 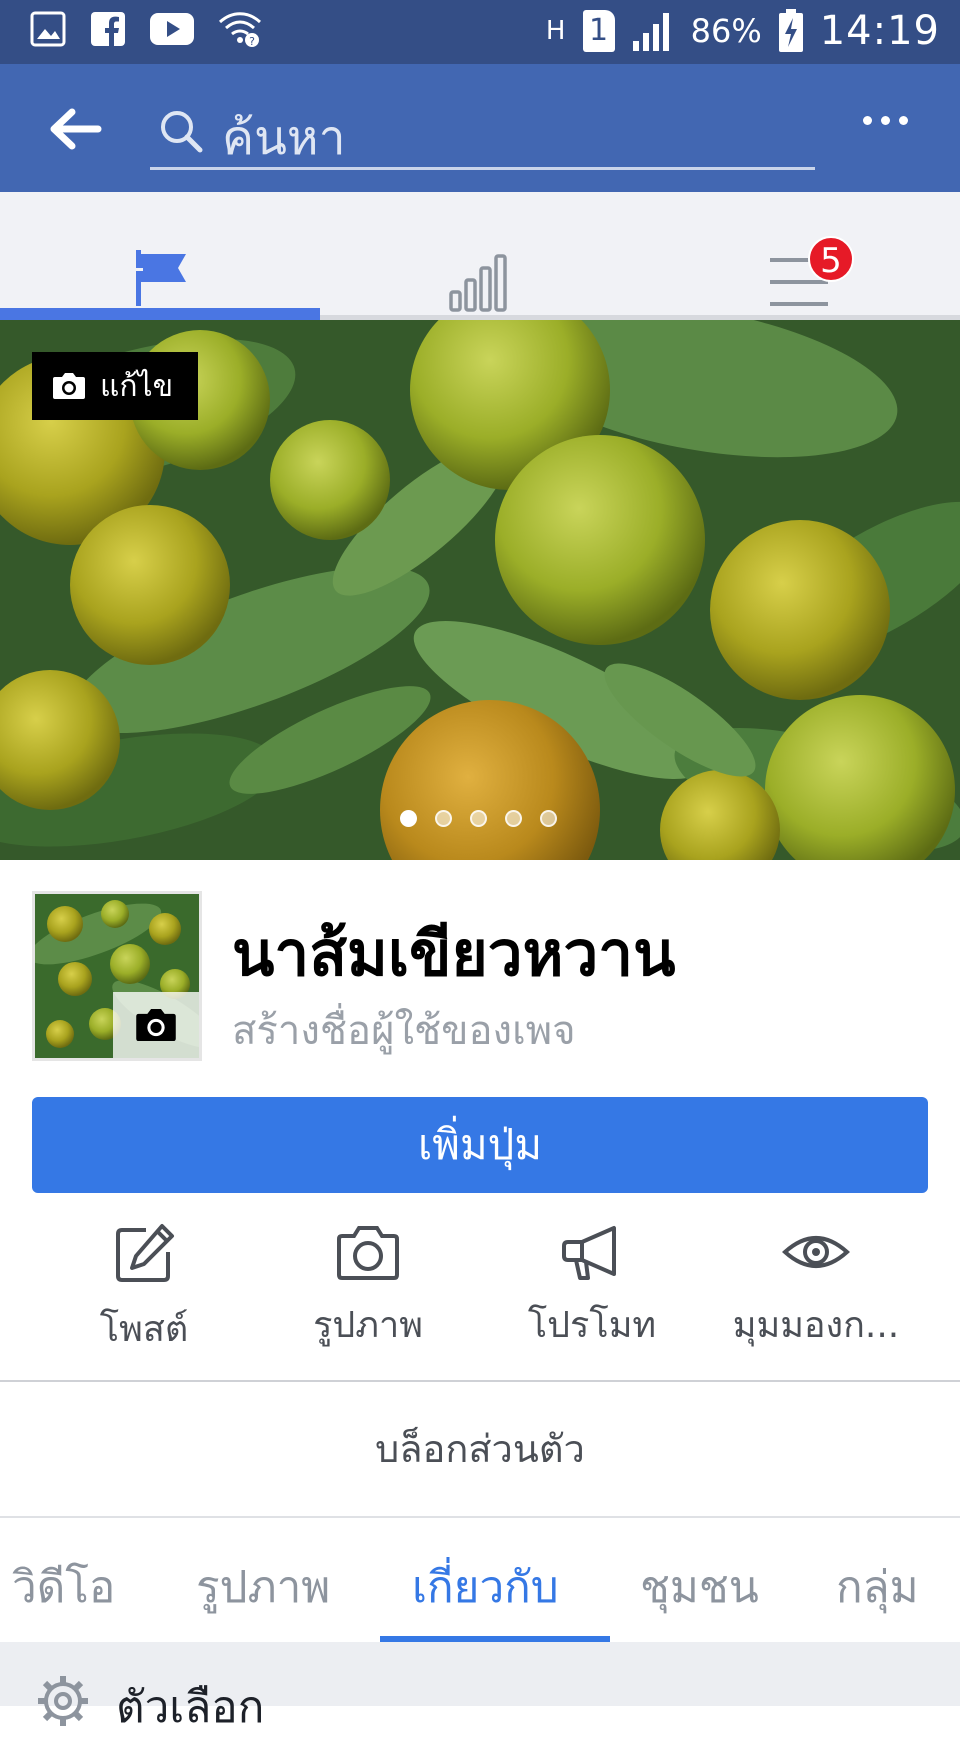 I want to click on tab-community: ชุมชน, so click(x=699, y=1587).